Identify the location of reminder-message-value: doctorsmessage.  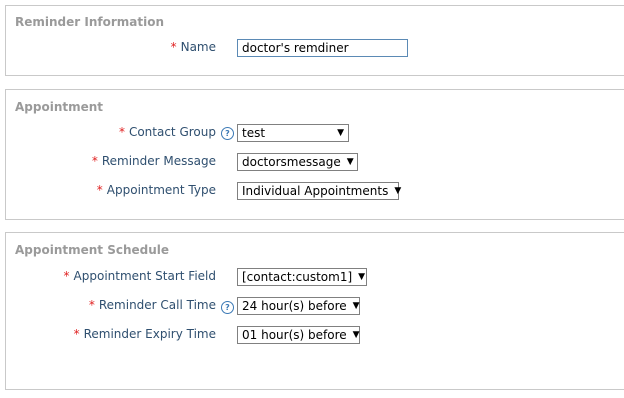
(291, 162).